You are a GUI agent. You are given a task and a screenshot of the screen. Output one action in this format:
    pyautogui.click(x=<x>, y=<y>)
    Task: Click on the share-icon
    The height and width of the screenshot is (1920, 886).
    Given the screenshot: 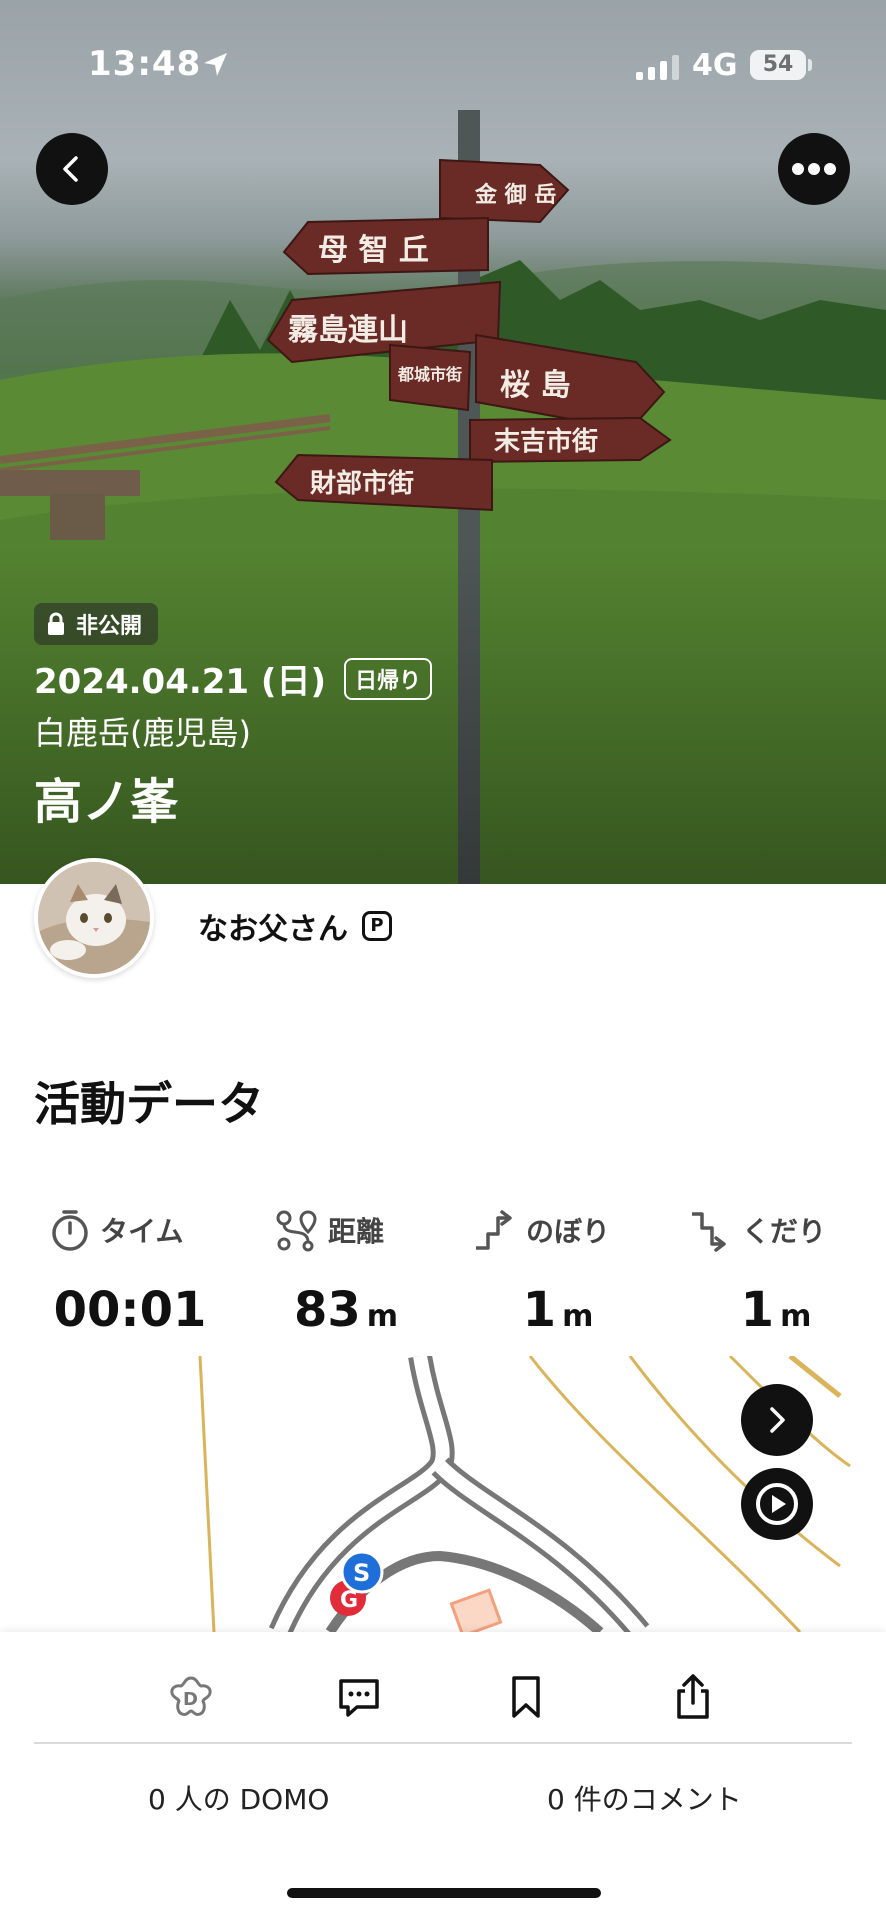 What is the action you would take?
    pyautogui.click(x=693, y=1696)
    